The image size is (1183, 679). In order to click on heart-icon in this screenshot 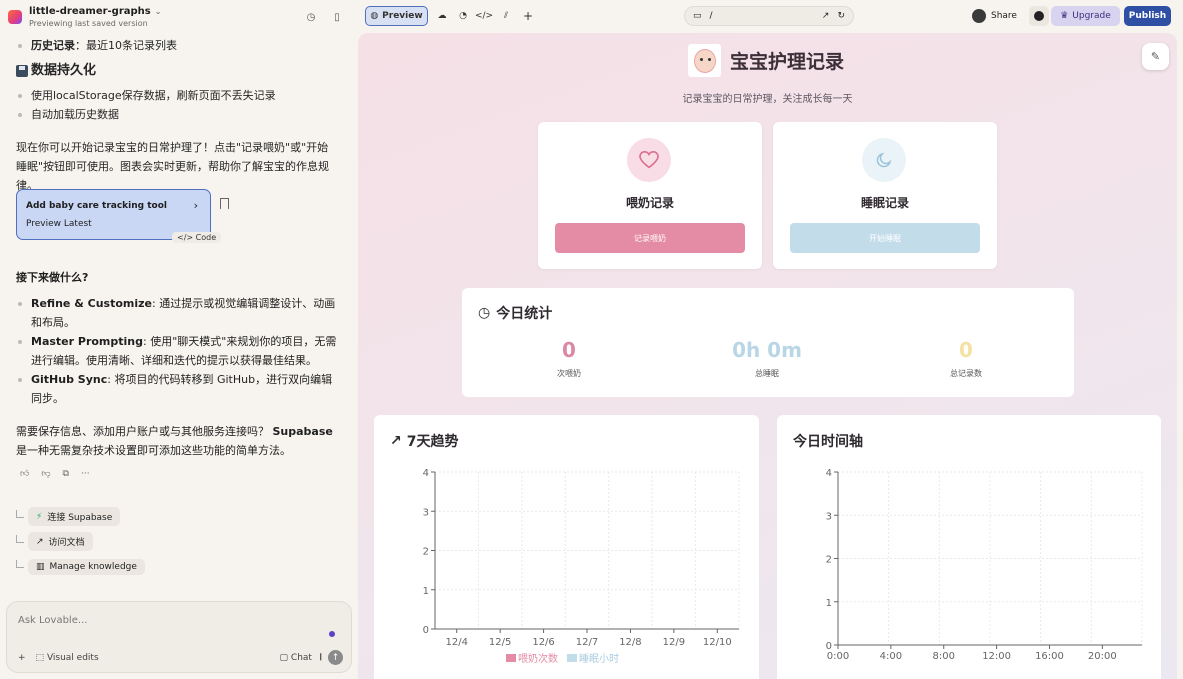, I will do `click(649, 160)`.